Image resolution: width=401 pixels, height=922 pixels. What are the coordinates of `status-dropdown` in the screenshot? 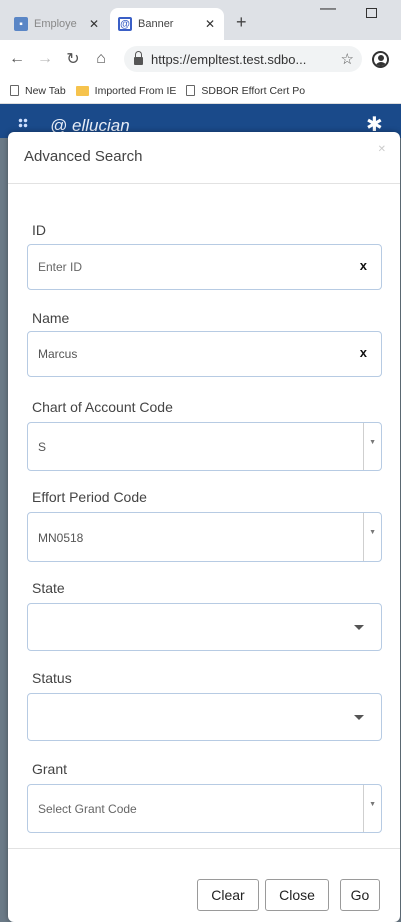 It's located at (204, 717).